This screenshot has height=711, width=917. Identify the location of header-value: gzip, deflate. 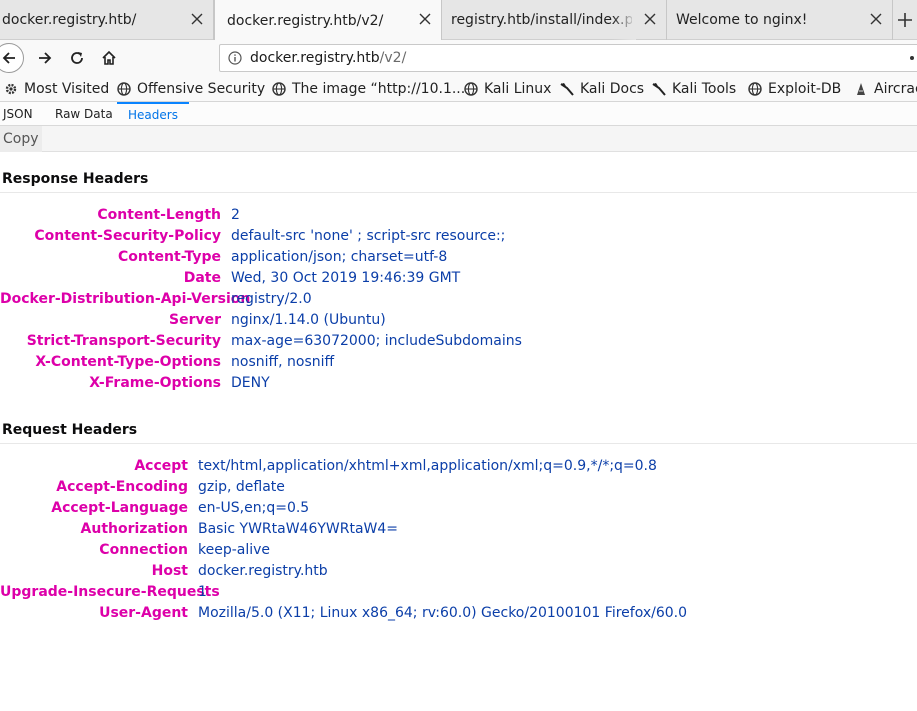
(241, 487).